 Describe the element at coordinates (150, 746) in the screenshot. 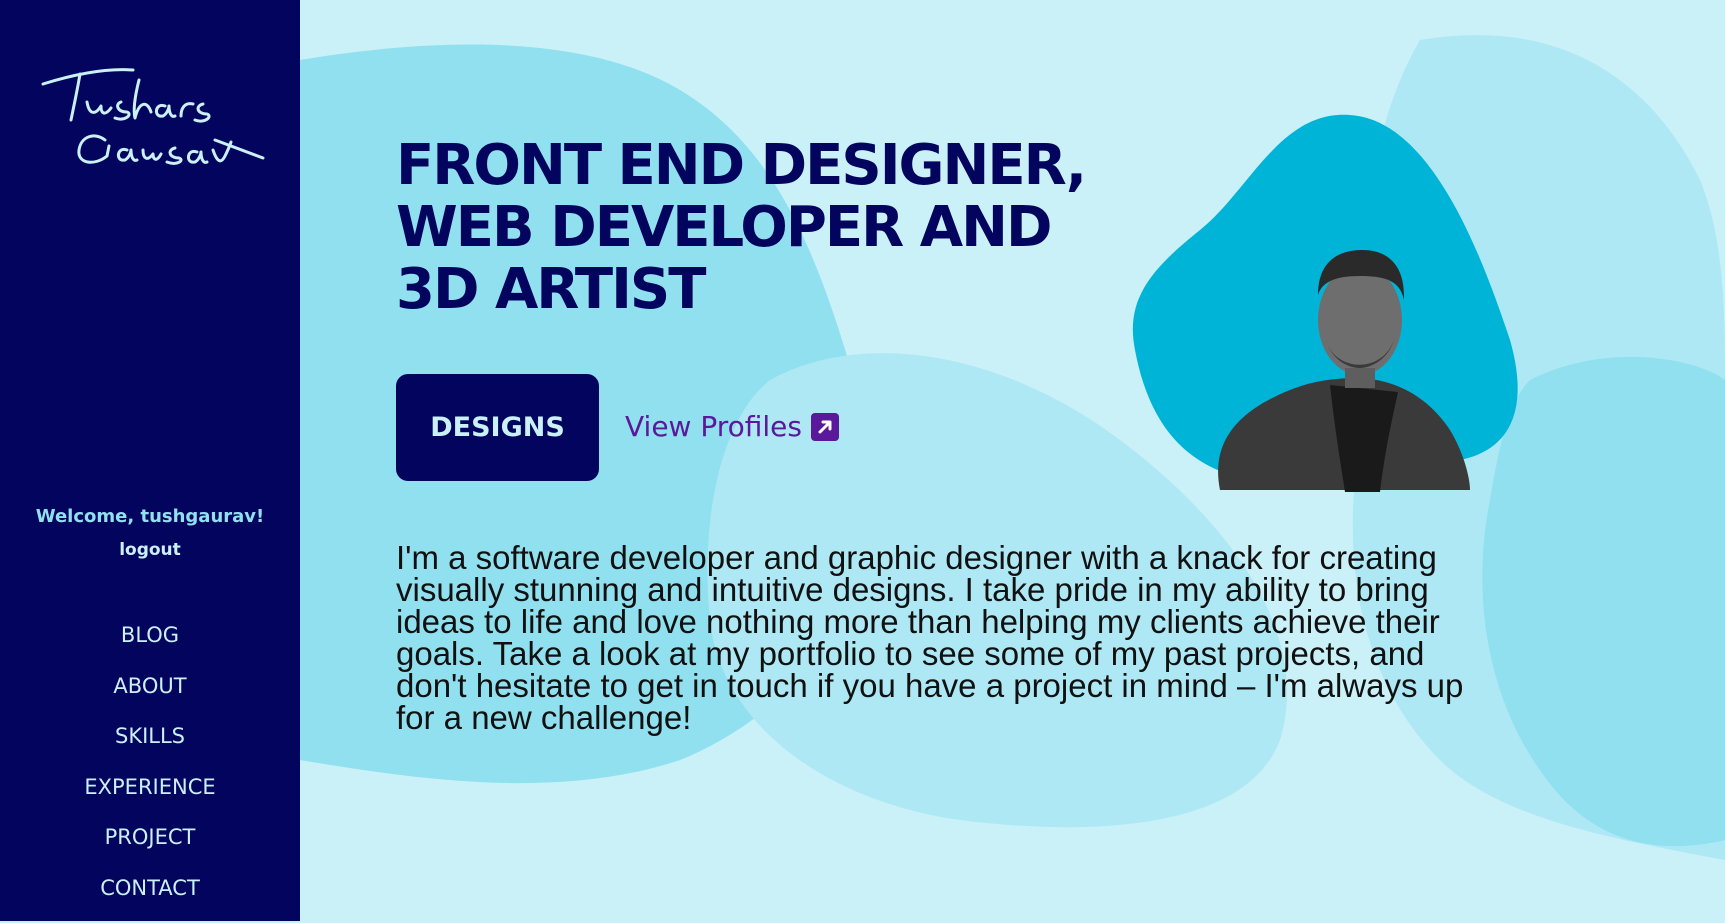

I see `nav-item-skills: SKILLS` at that location.